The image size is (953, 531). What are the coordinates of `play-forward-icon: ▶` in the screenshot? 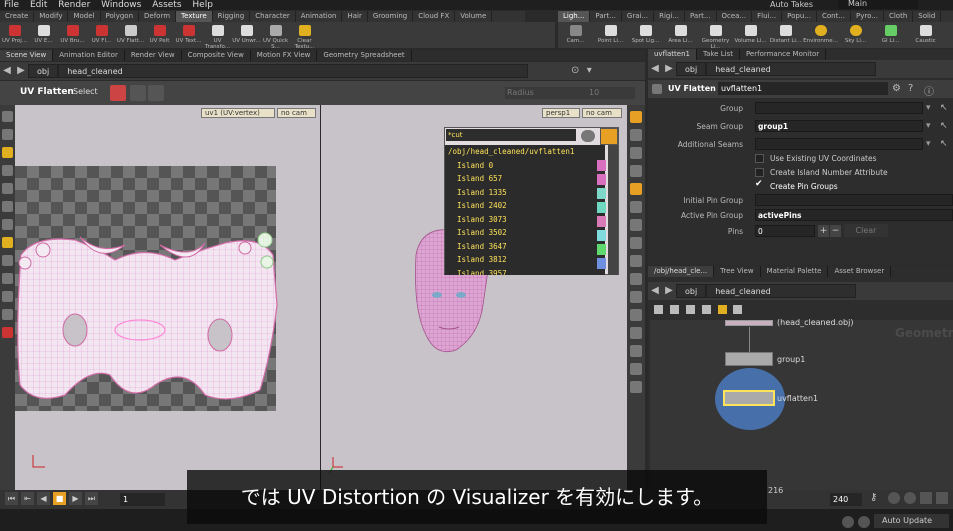 It's located at (75, 498).